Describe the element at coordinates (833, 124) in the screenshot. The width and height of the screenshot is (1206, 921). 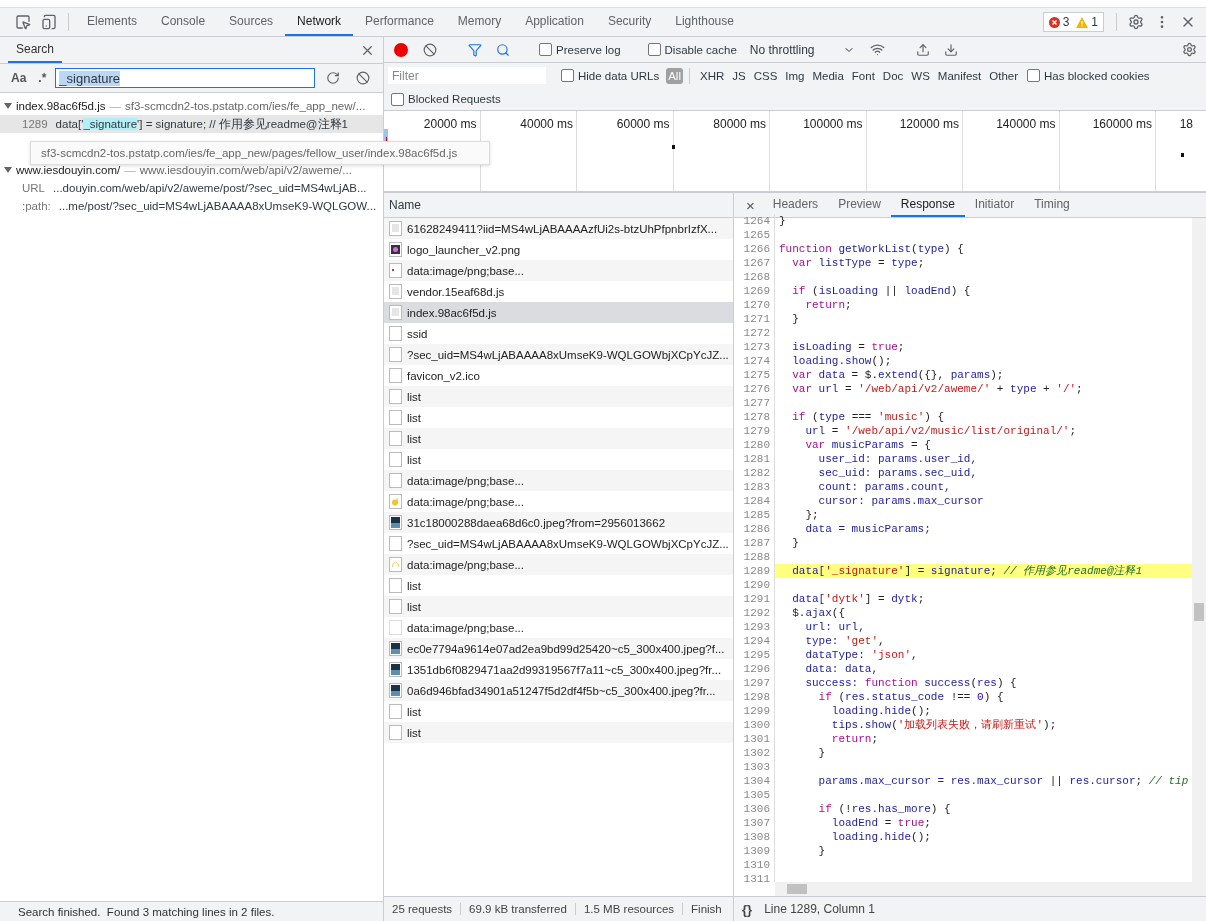
I see `time-tick: 100000 ms` at that location.